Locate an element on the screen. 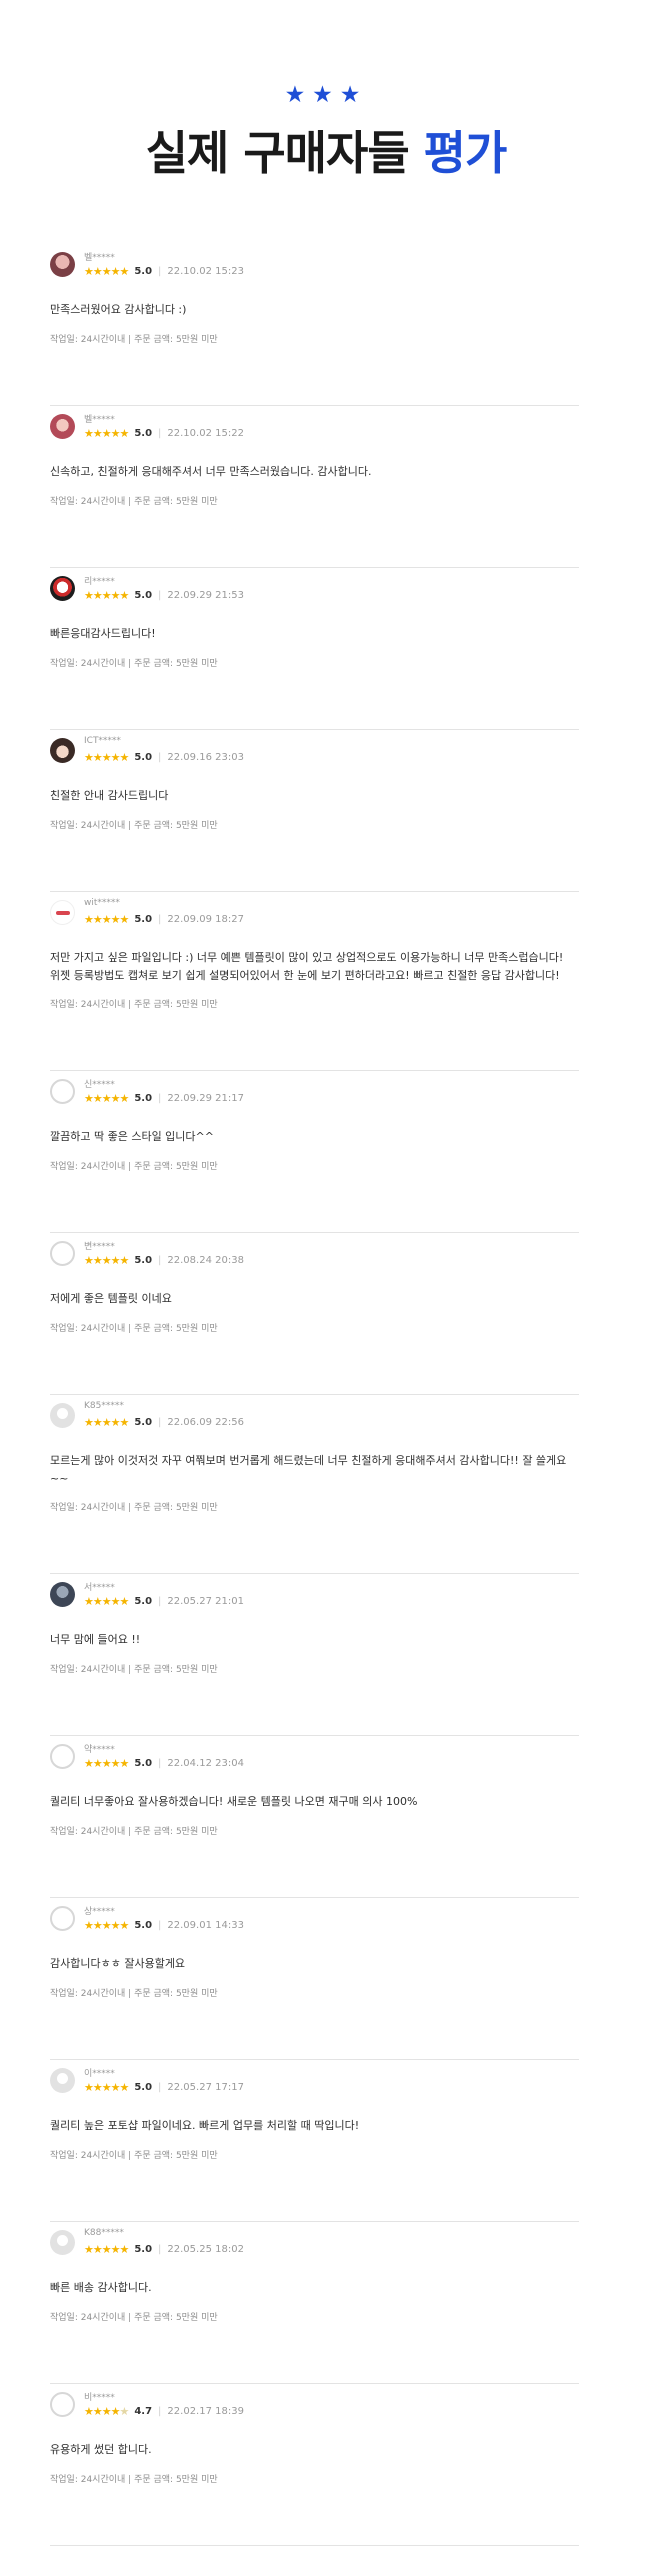  review-username: ICT***** is located at coordinates (102, 741).